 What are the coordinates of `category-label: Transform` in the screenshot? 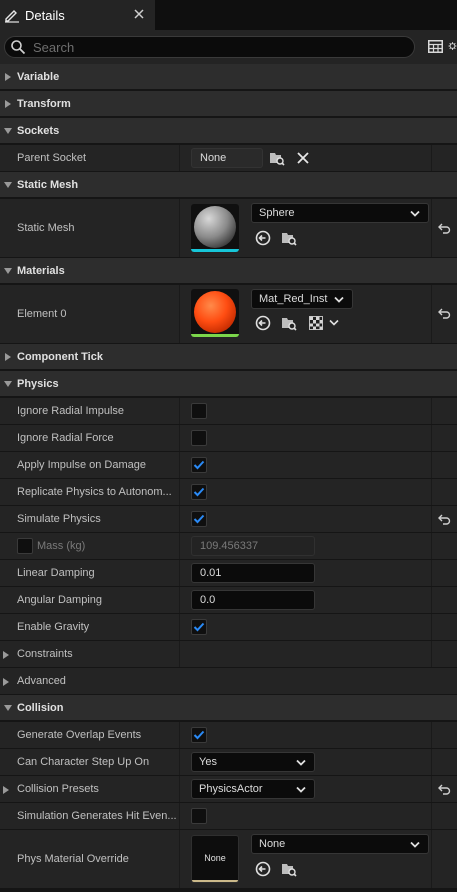 It's located at (44, 103).